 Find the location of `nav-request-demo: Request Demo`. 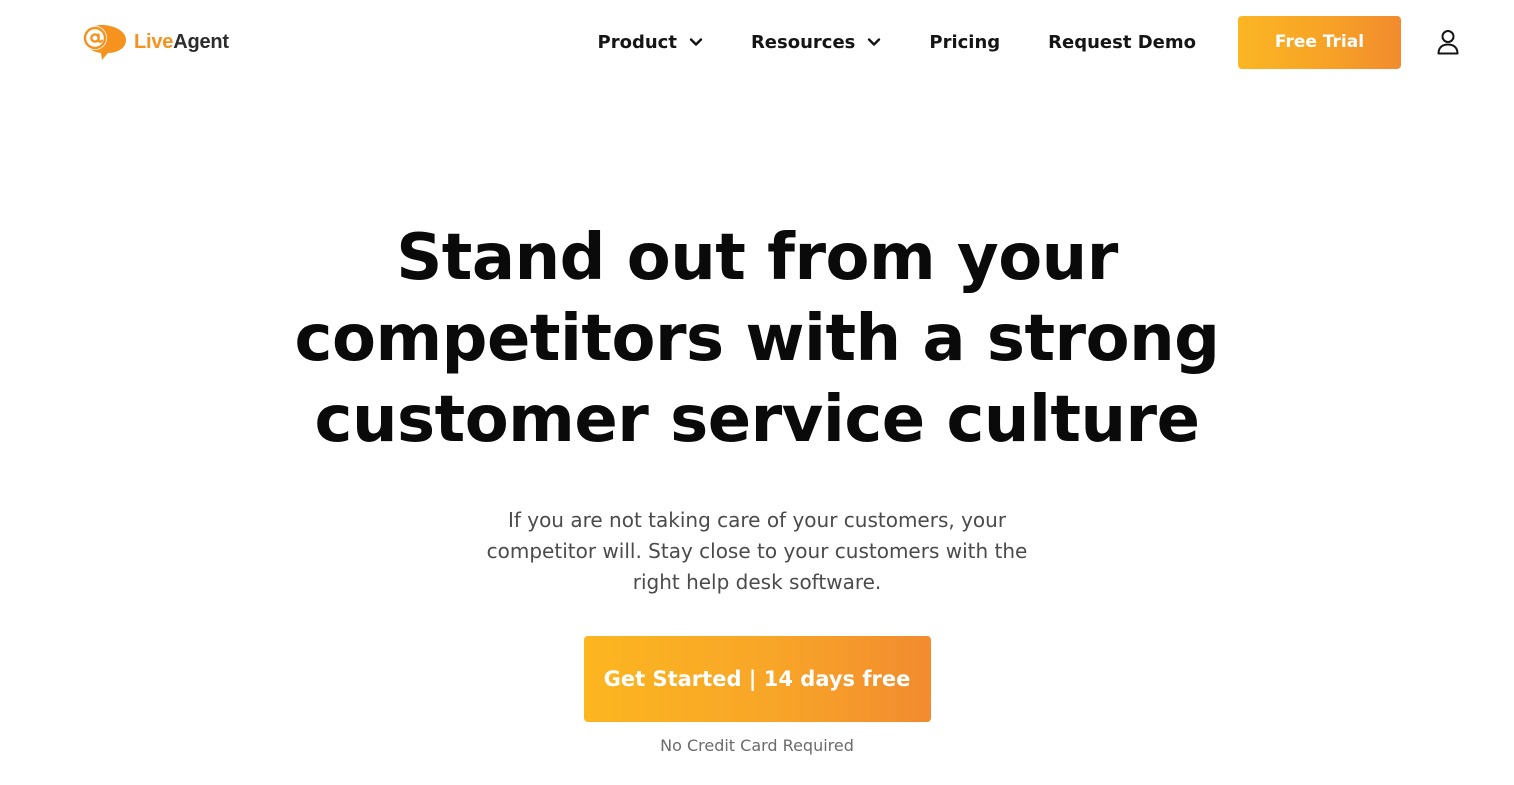

nav-request-demo: Request Demo is located at coordinates (1122, 42).